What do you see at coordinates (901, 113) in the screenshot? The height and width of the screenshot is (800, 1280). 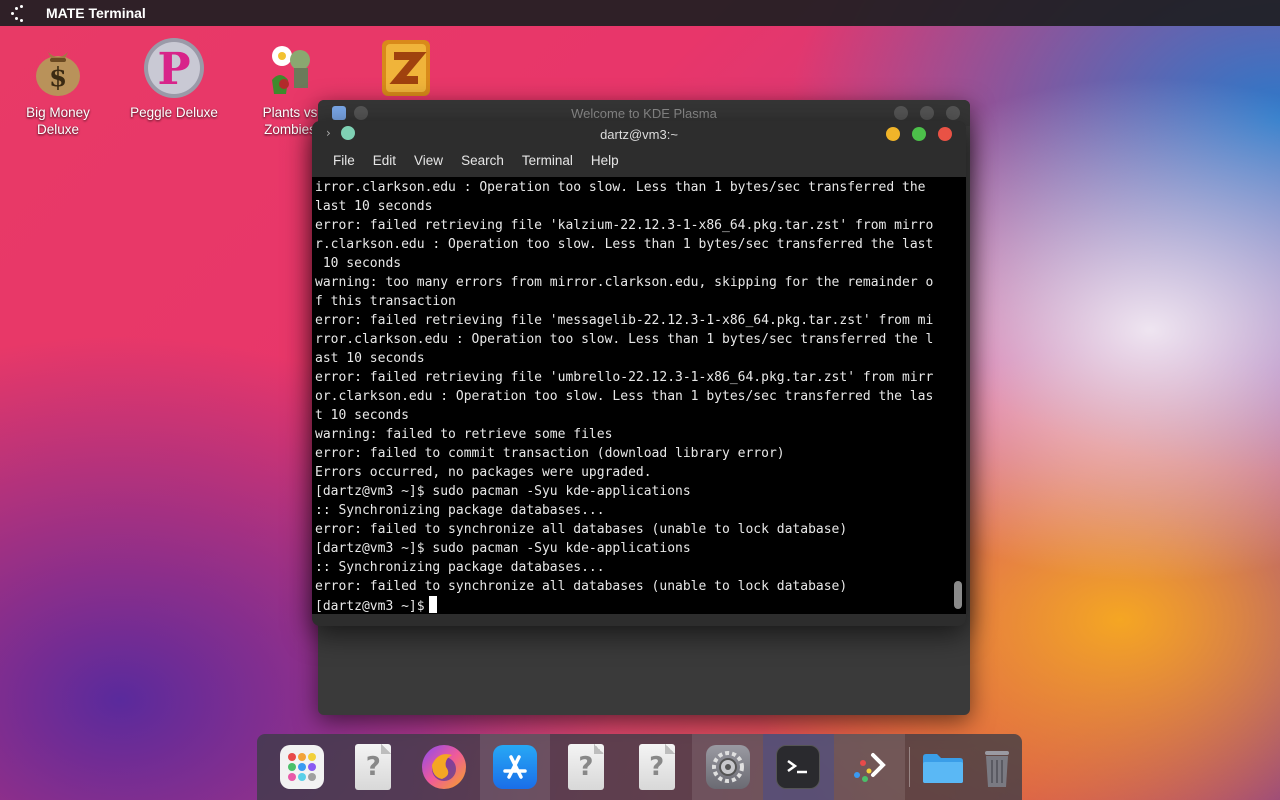 I see `kde-minimize-button` at bounding box center [901, 113].